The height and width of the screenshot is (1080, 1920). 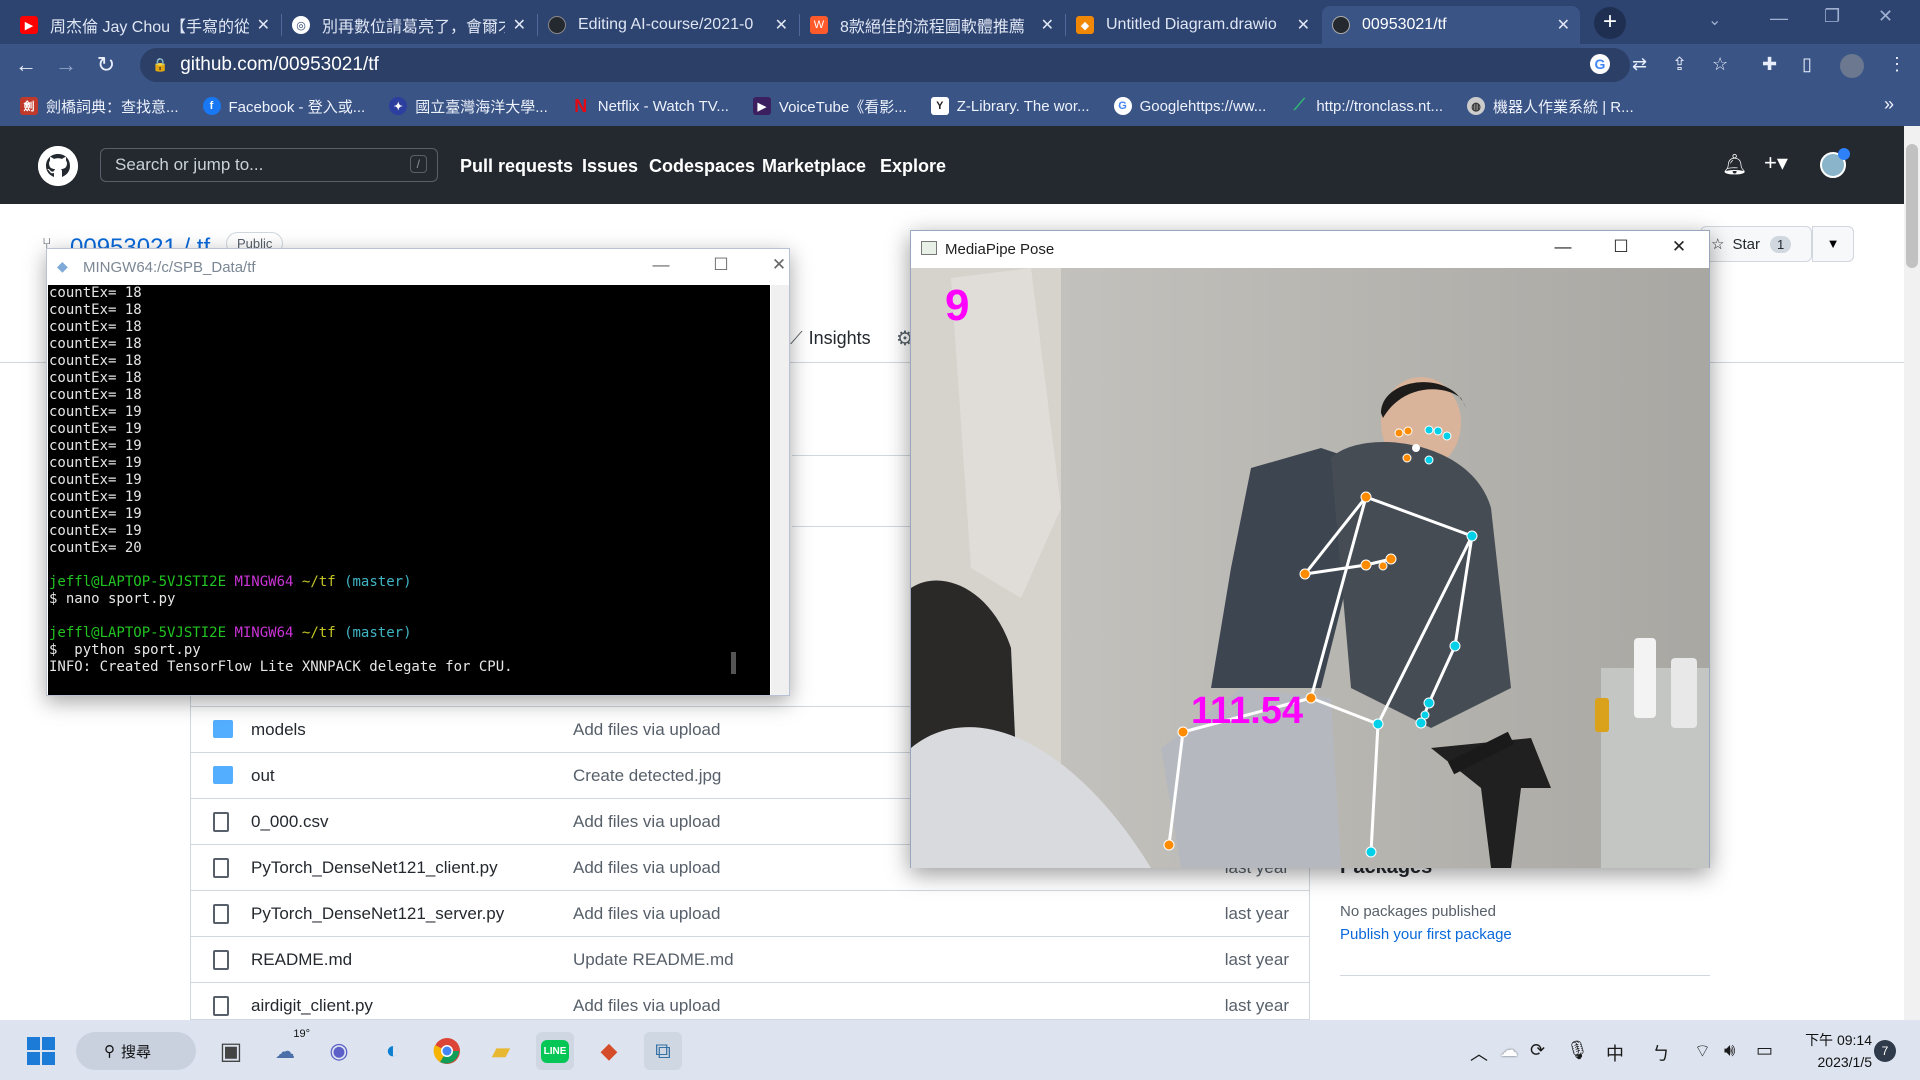 I want to click on onedrive-icon: ☁, so click(x=1509, y=1050).